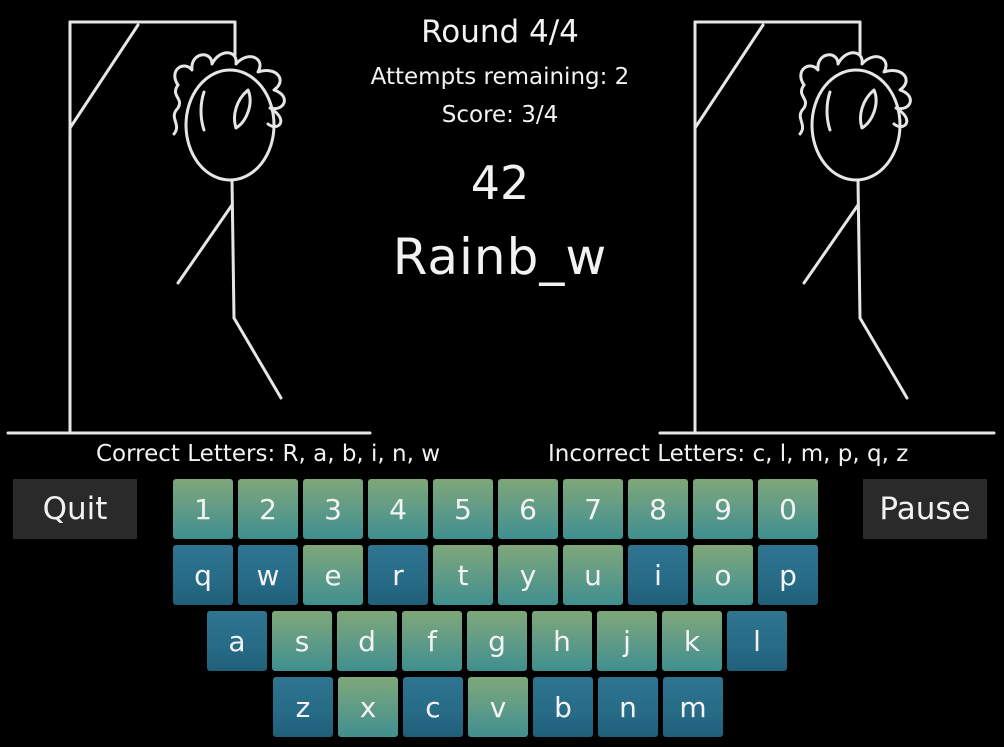 The width and height of the screenshot is (1004, 747). Describe the element at coordinates (398, 575) in the screenshot. I see `key-r: r` at that location.